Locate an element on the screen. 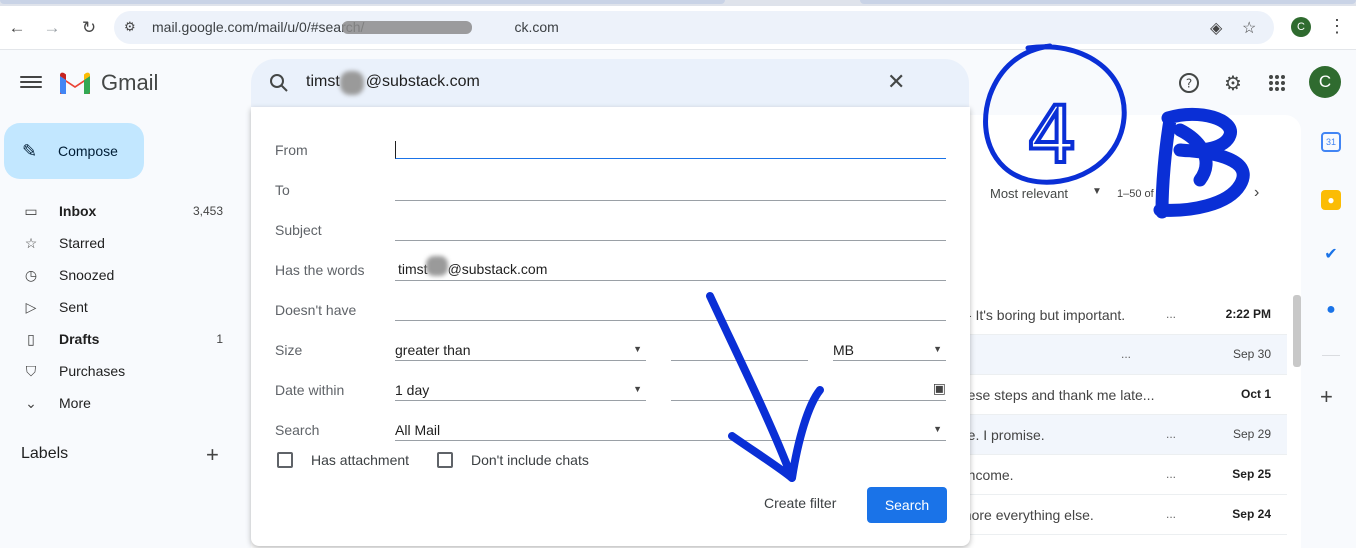  sidebar-item-starred: ☆ Starred is located at coordinates (120, 243).